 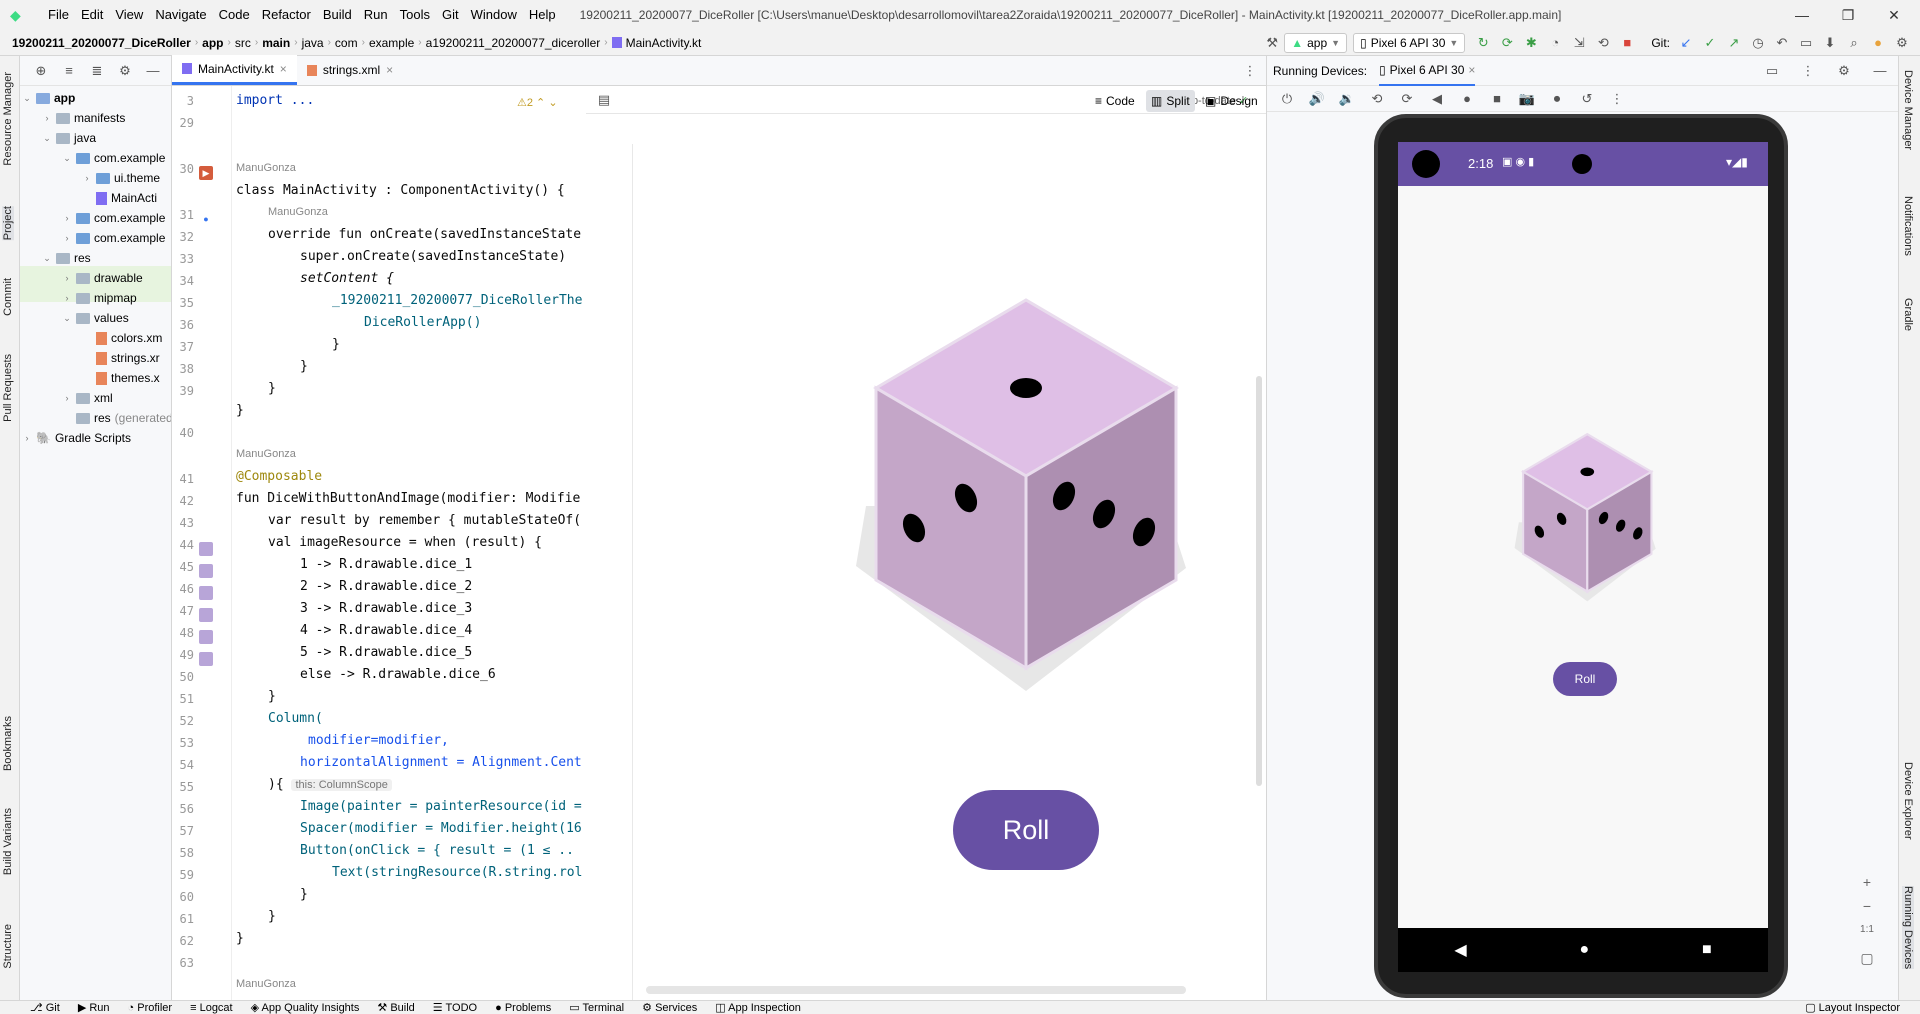 I want to click on tool-notifications: Notifications, so click(x=1908, y=226).